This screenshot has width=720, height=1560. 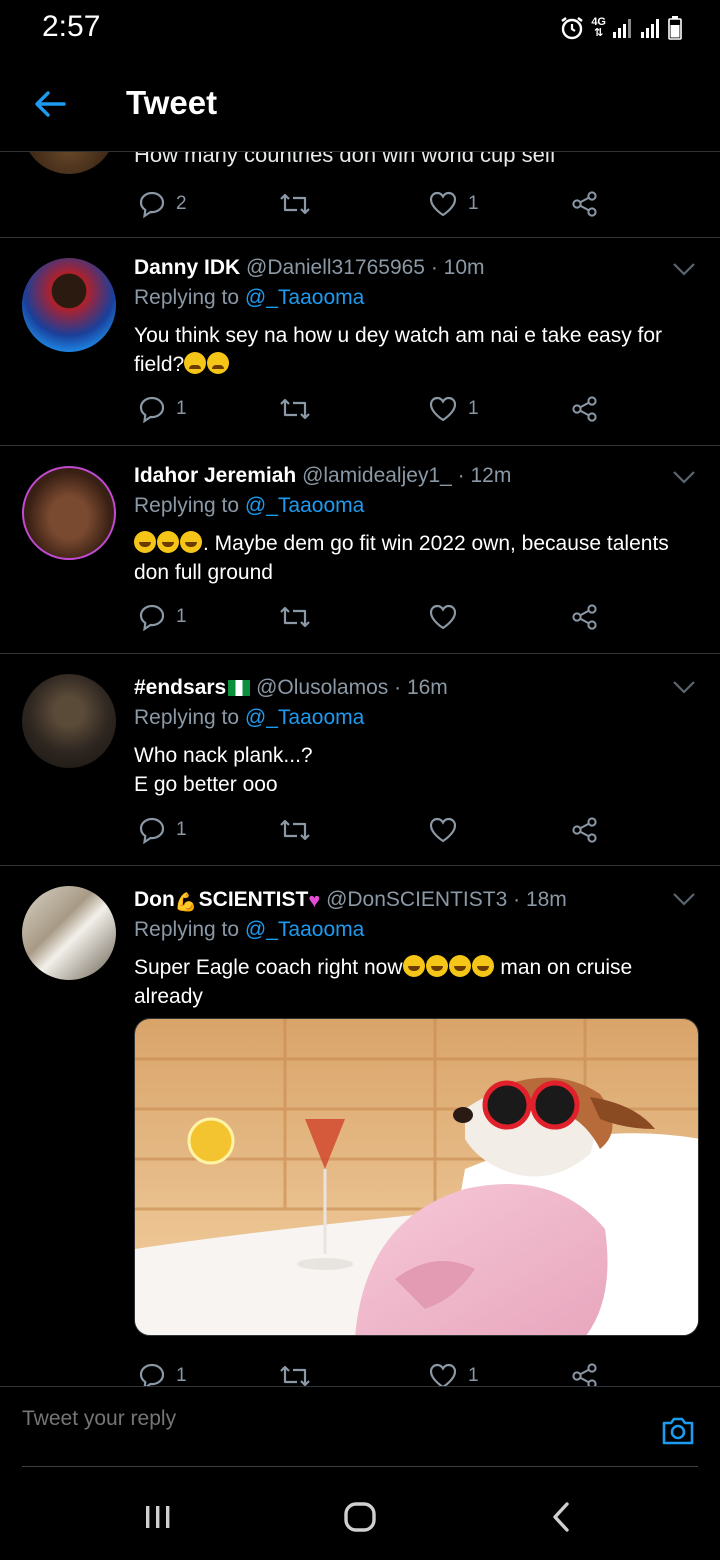 I want to click on network-type: 4G ⇅, so click(x=598, y=27).